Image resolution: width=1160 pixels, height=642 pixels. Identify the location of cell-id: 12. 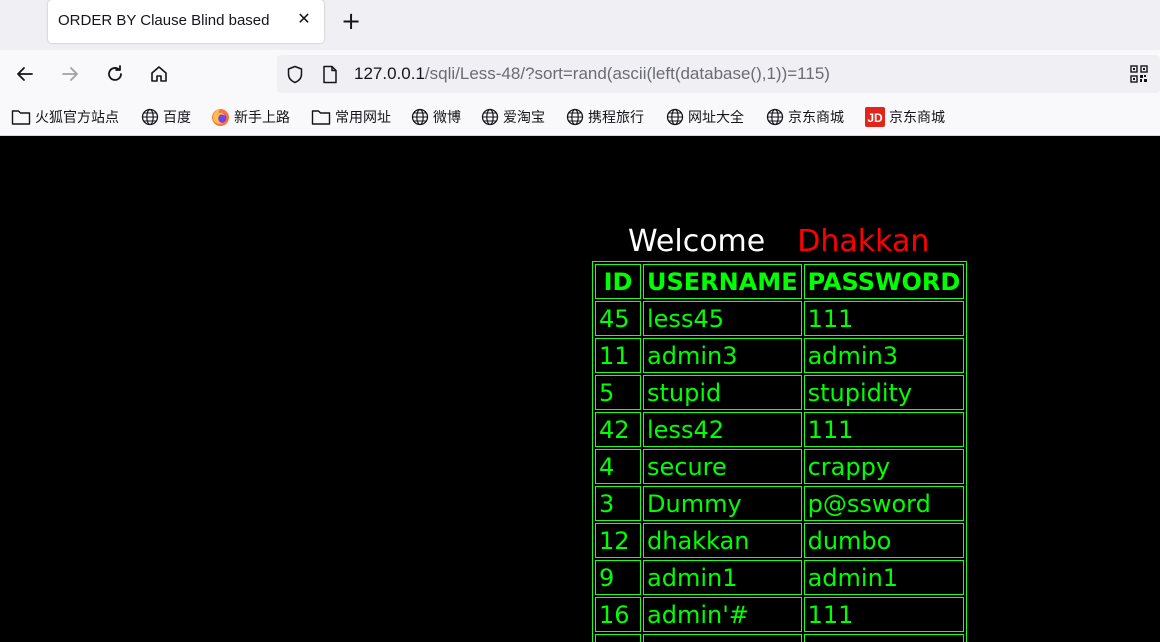
(618, 540).